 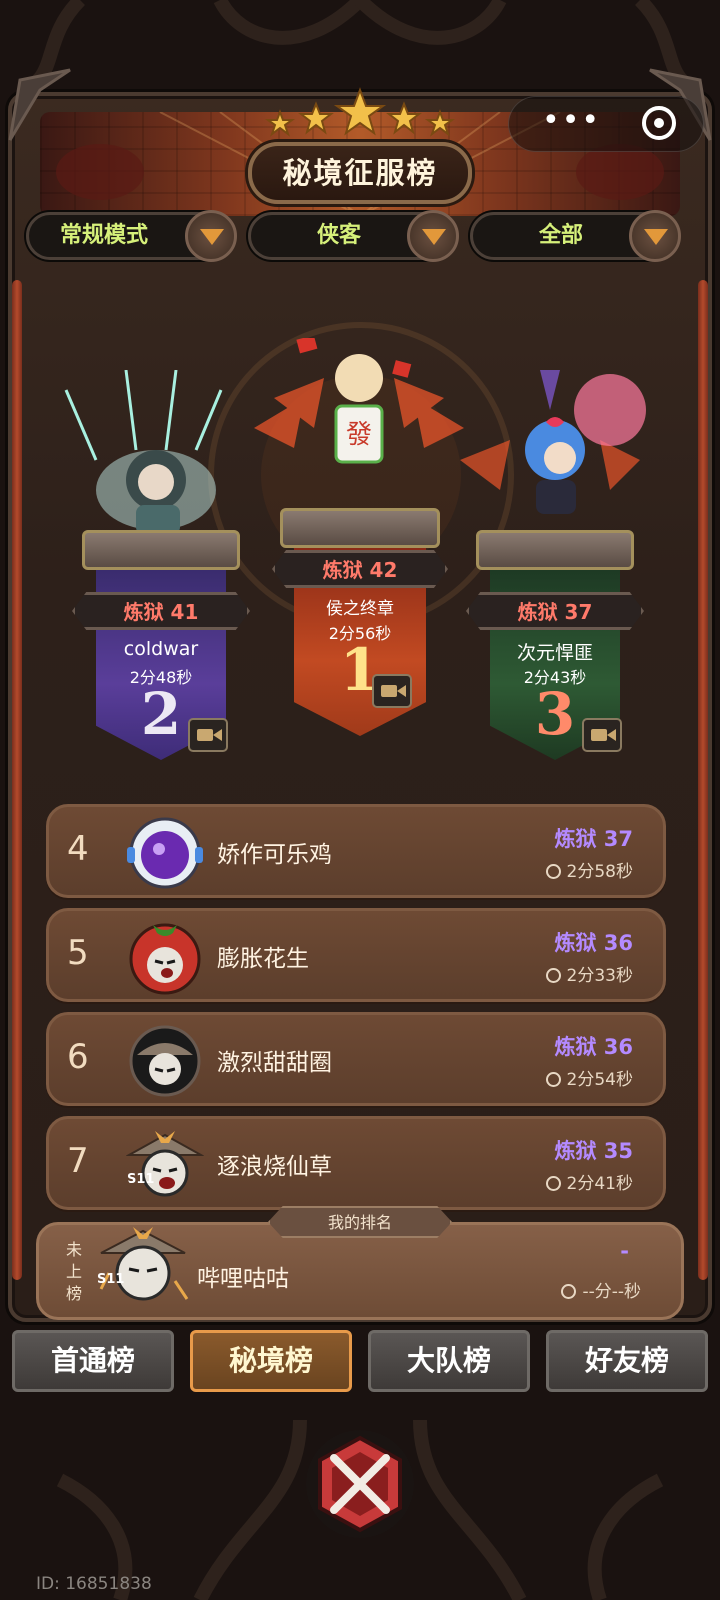 I want to click on tomato-avatar-icon, so click(x=165, y=959).